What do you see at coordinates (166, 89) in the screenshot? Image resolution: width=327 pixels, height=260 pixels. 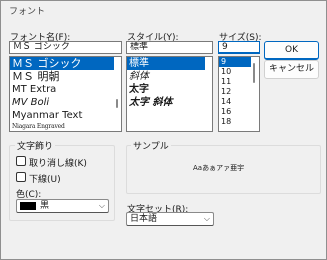 I see `style-list-item: 太字` at bounding box center [166, 89].